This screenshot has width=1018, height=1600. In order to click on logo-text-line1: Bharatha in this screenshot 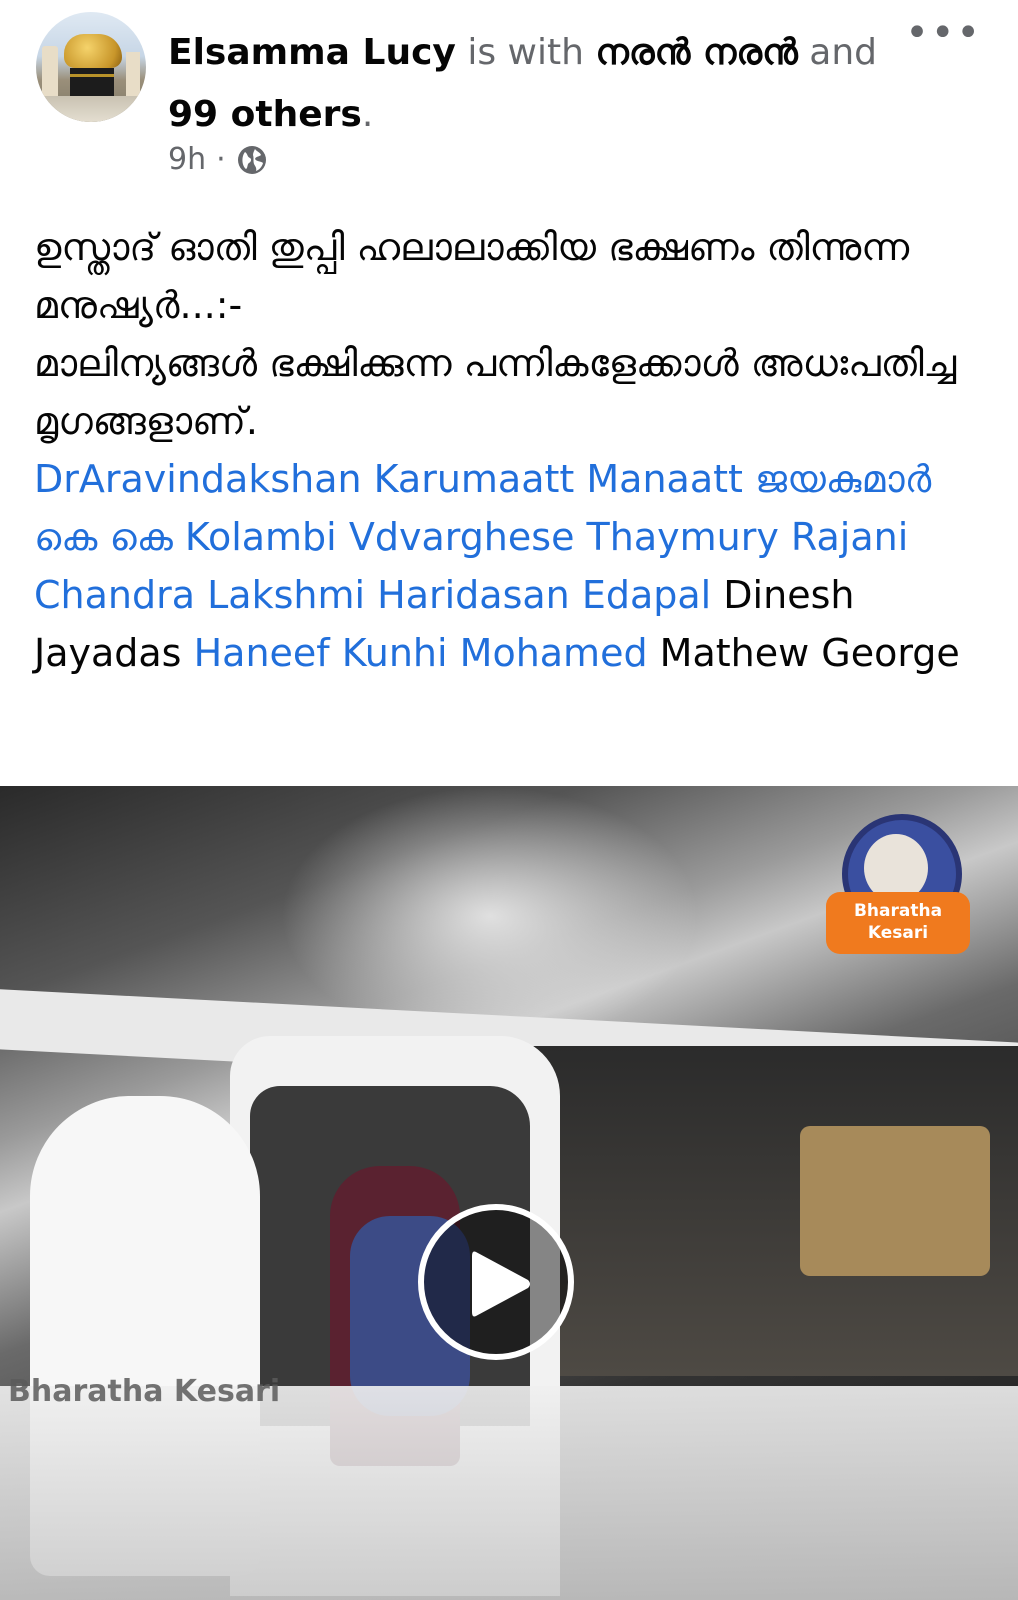, I will do `click(898, 911)`.